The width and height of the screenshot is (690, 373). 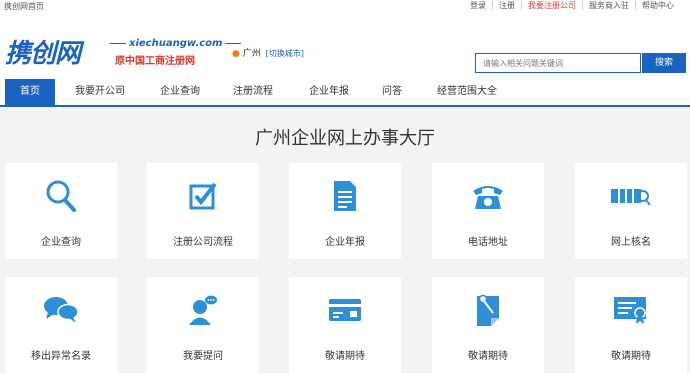 I want to click on card-label: 电话地址, so click(x=488, y=242).